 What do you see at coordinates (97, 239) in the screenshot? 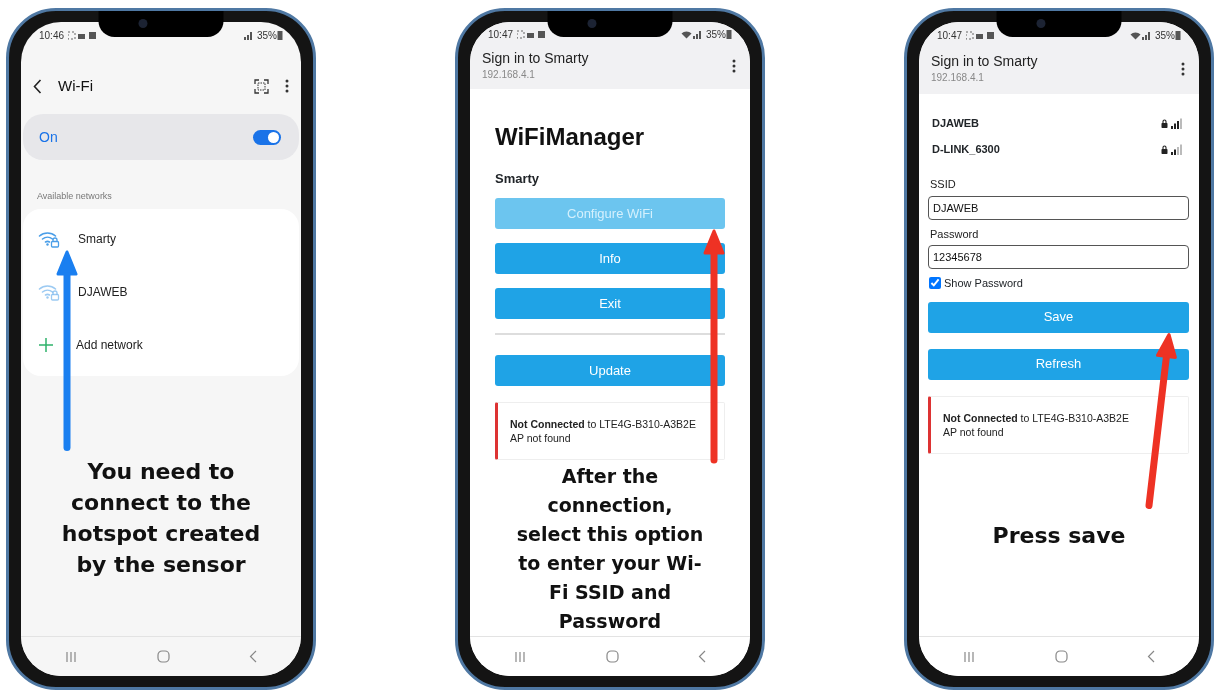
I see `network-name: Smarty` at bounding box center [97, 239].